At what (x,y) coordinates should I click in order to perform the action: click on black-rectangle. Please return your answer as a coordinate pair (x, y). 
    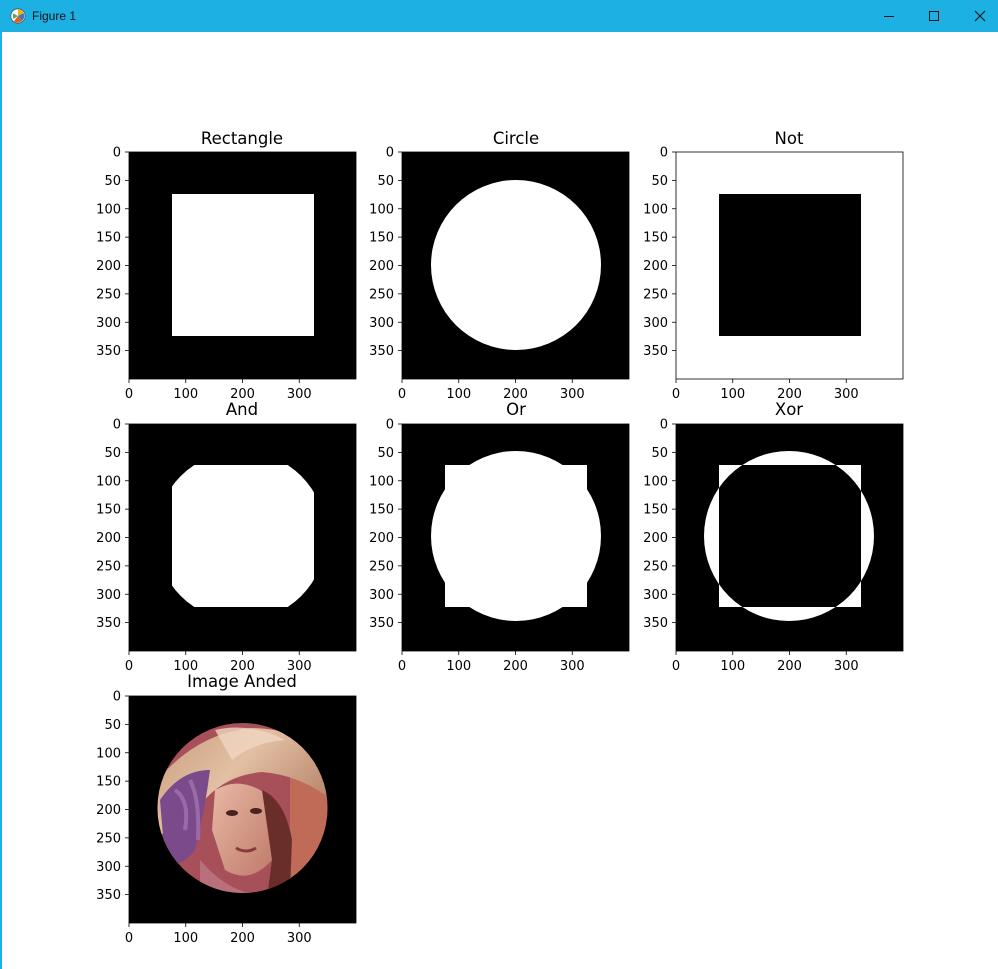
    Looking at the image, I should click on (790, 265).